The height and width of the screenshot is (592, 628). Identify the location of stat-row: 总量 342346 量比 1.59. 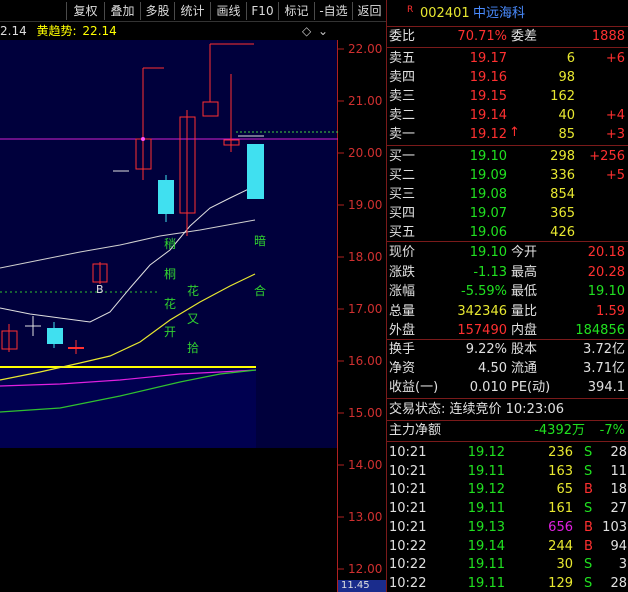
(507, 311).